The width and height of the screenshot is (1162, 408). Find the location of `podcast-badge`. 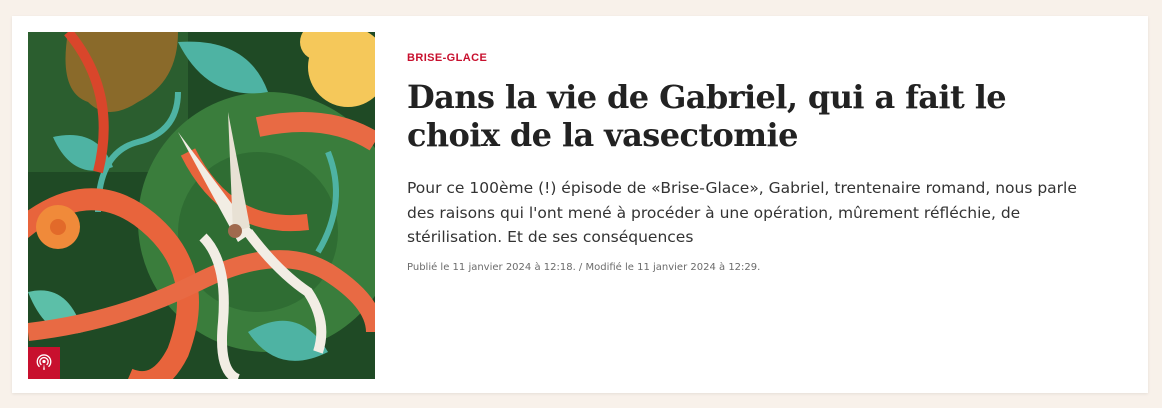

podcast-badge is located at coordinates (44, 363).